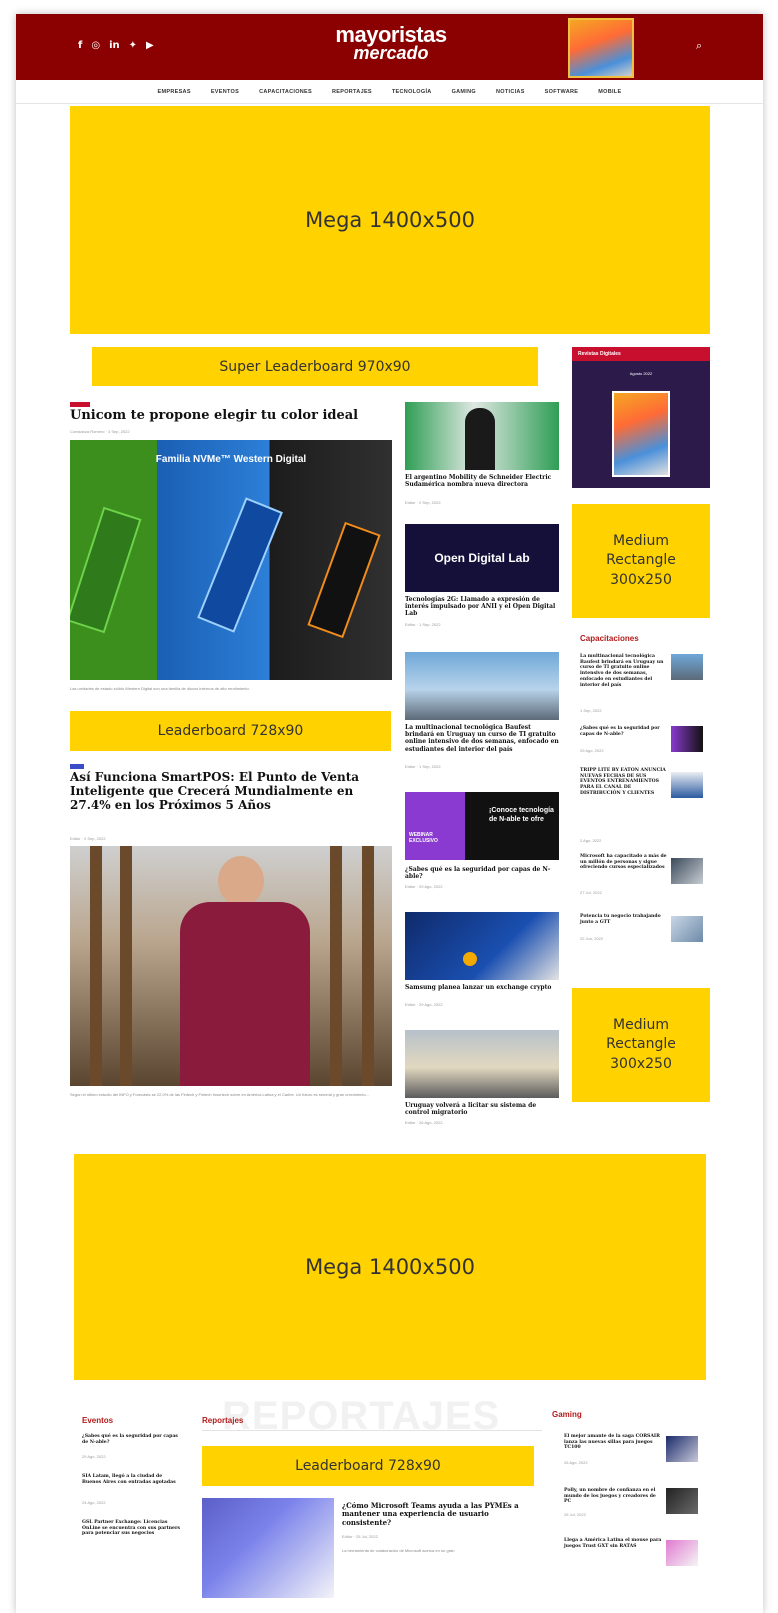 The height and width of the screenshot is (1613, 778). What do you see at coordinates (609, 638) in the screenshot?
I see `capacitaciones-title: Capacitaciones` at bounding box center [609, 638].